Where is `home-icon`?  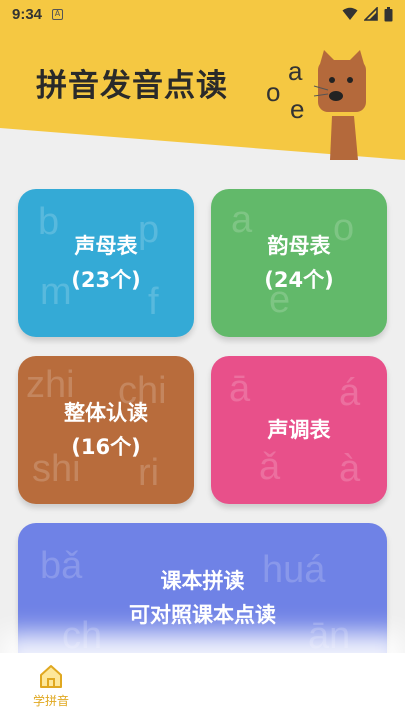
home-icon is located at coordinates (51, 676).